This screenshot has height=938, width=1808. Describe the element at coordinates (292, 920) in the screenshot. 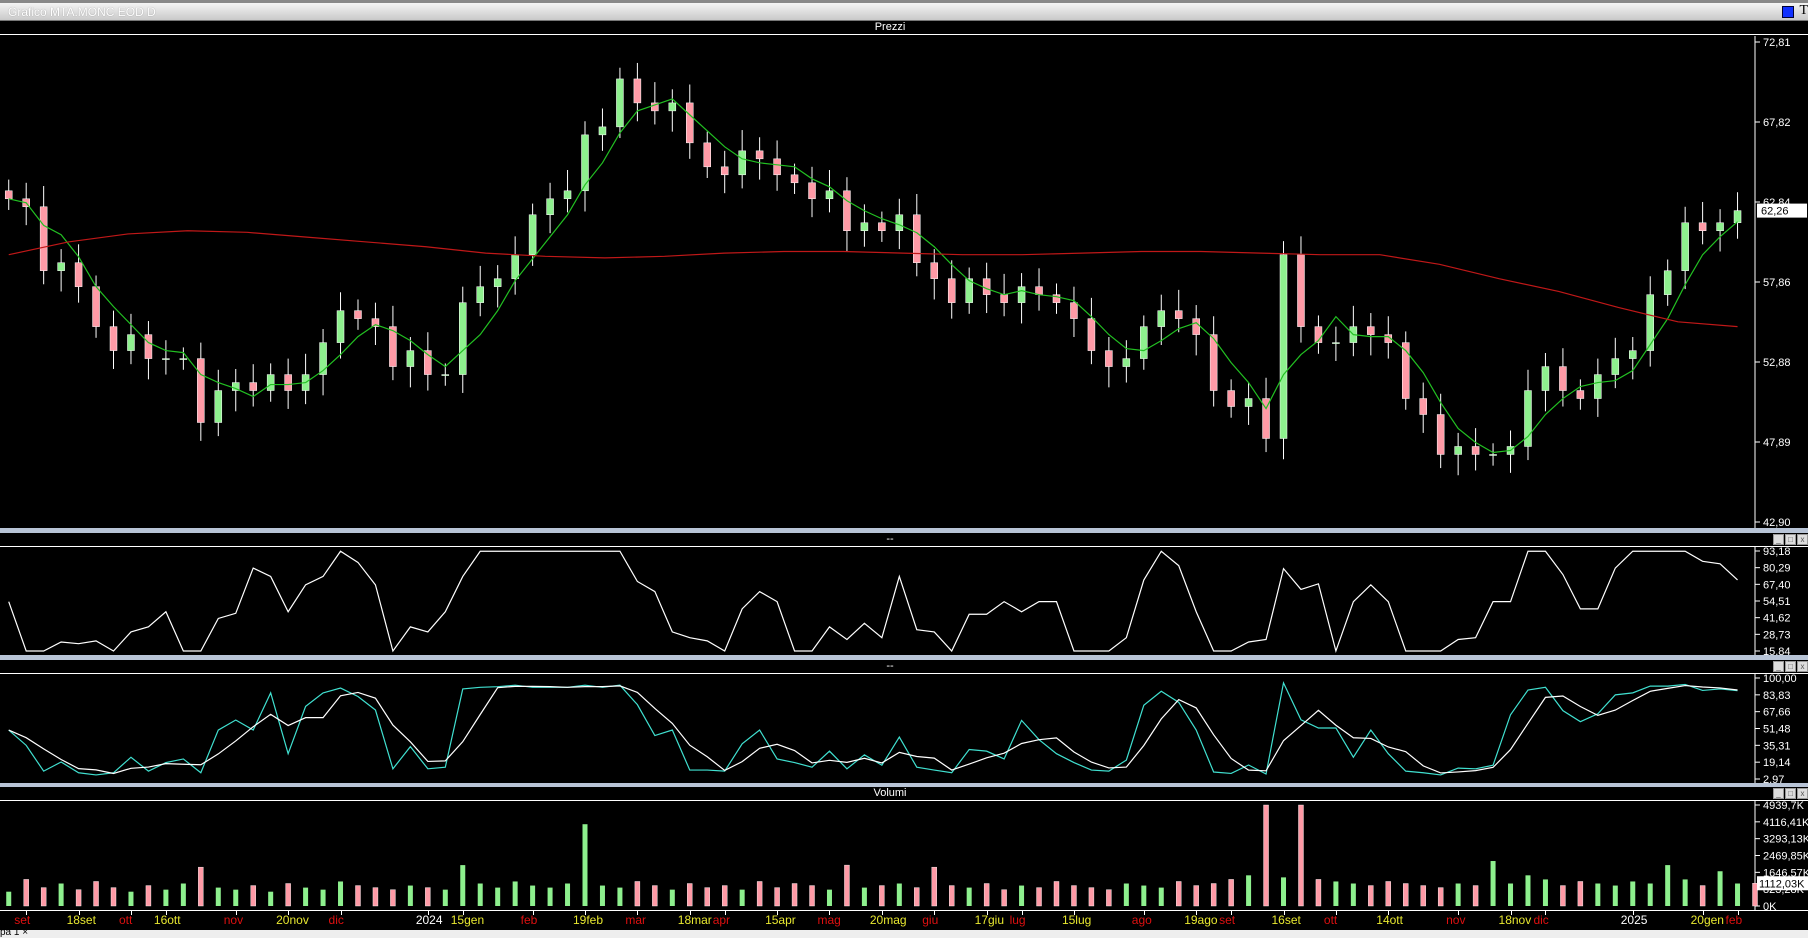

I see `date-label: 20nov` at that location.